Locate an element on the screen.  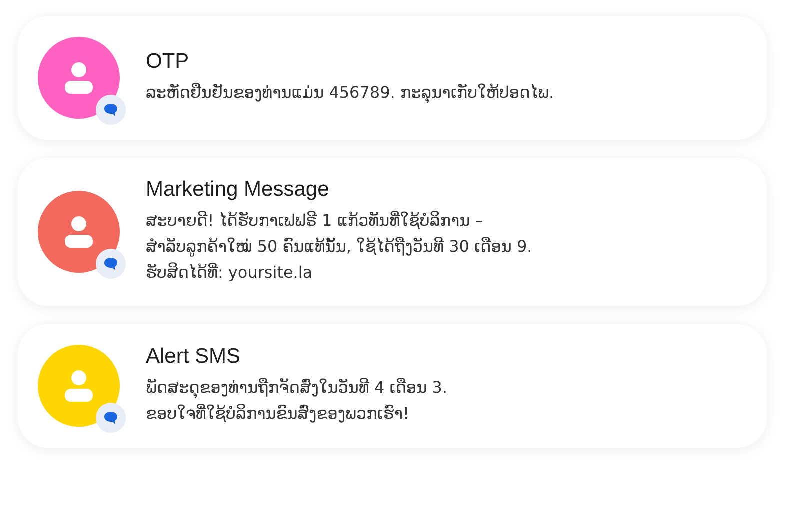
message-text: ຂອບໃຈທີ່ໃຊ້ບໍລິການຂົນສົ່ງຂອງພວກເຮົາ! is located at coordinates (278, 414).